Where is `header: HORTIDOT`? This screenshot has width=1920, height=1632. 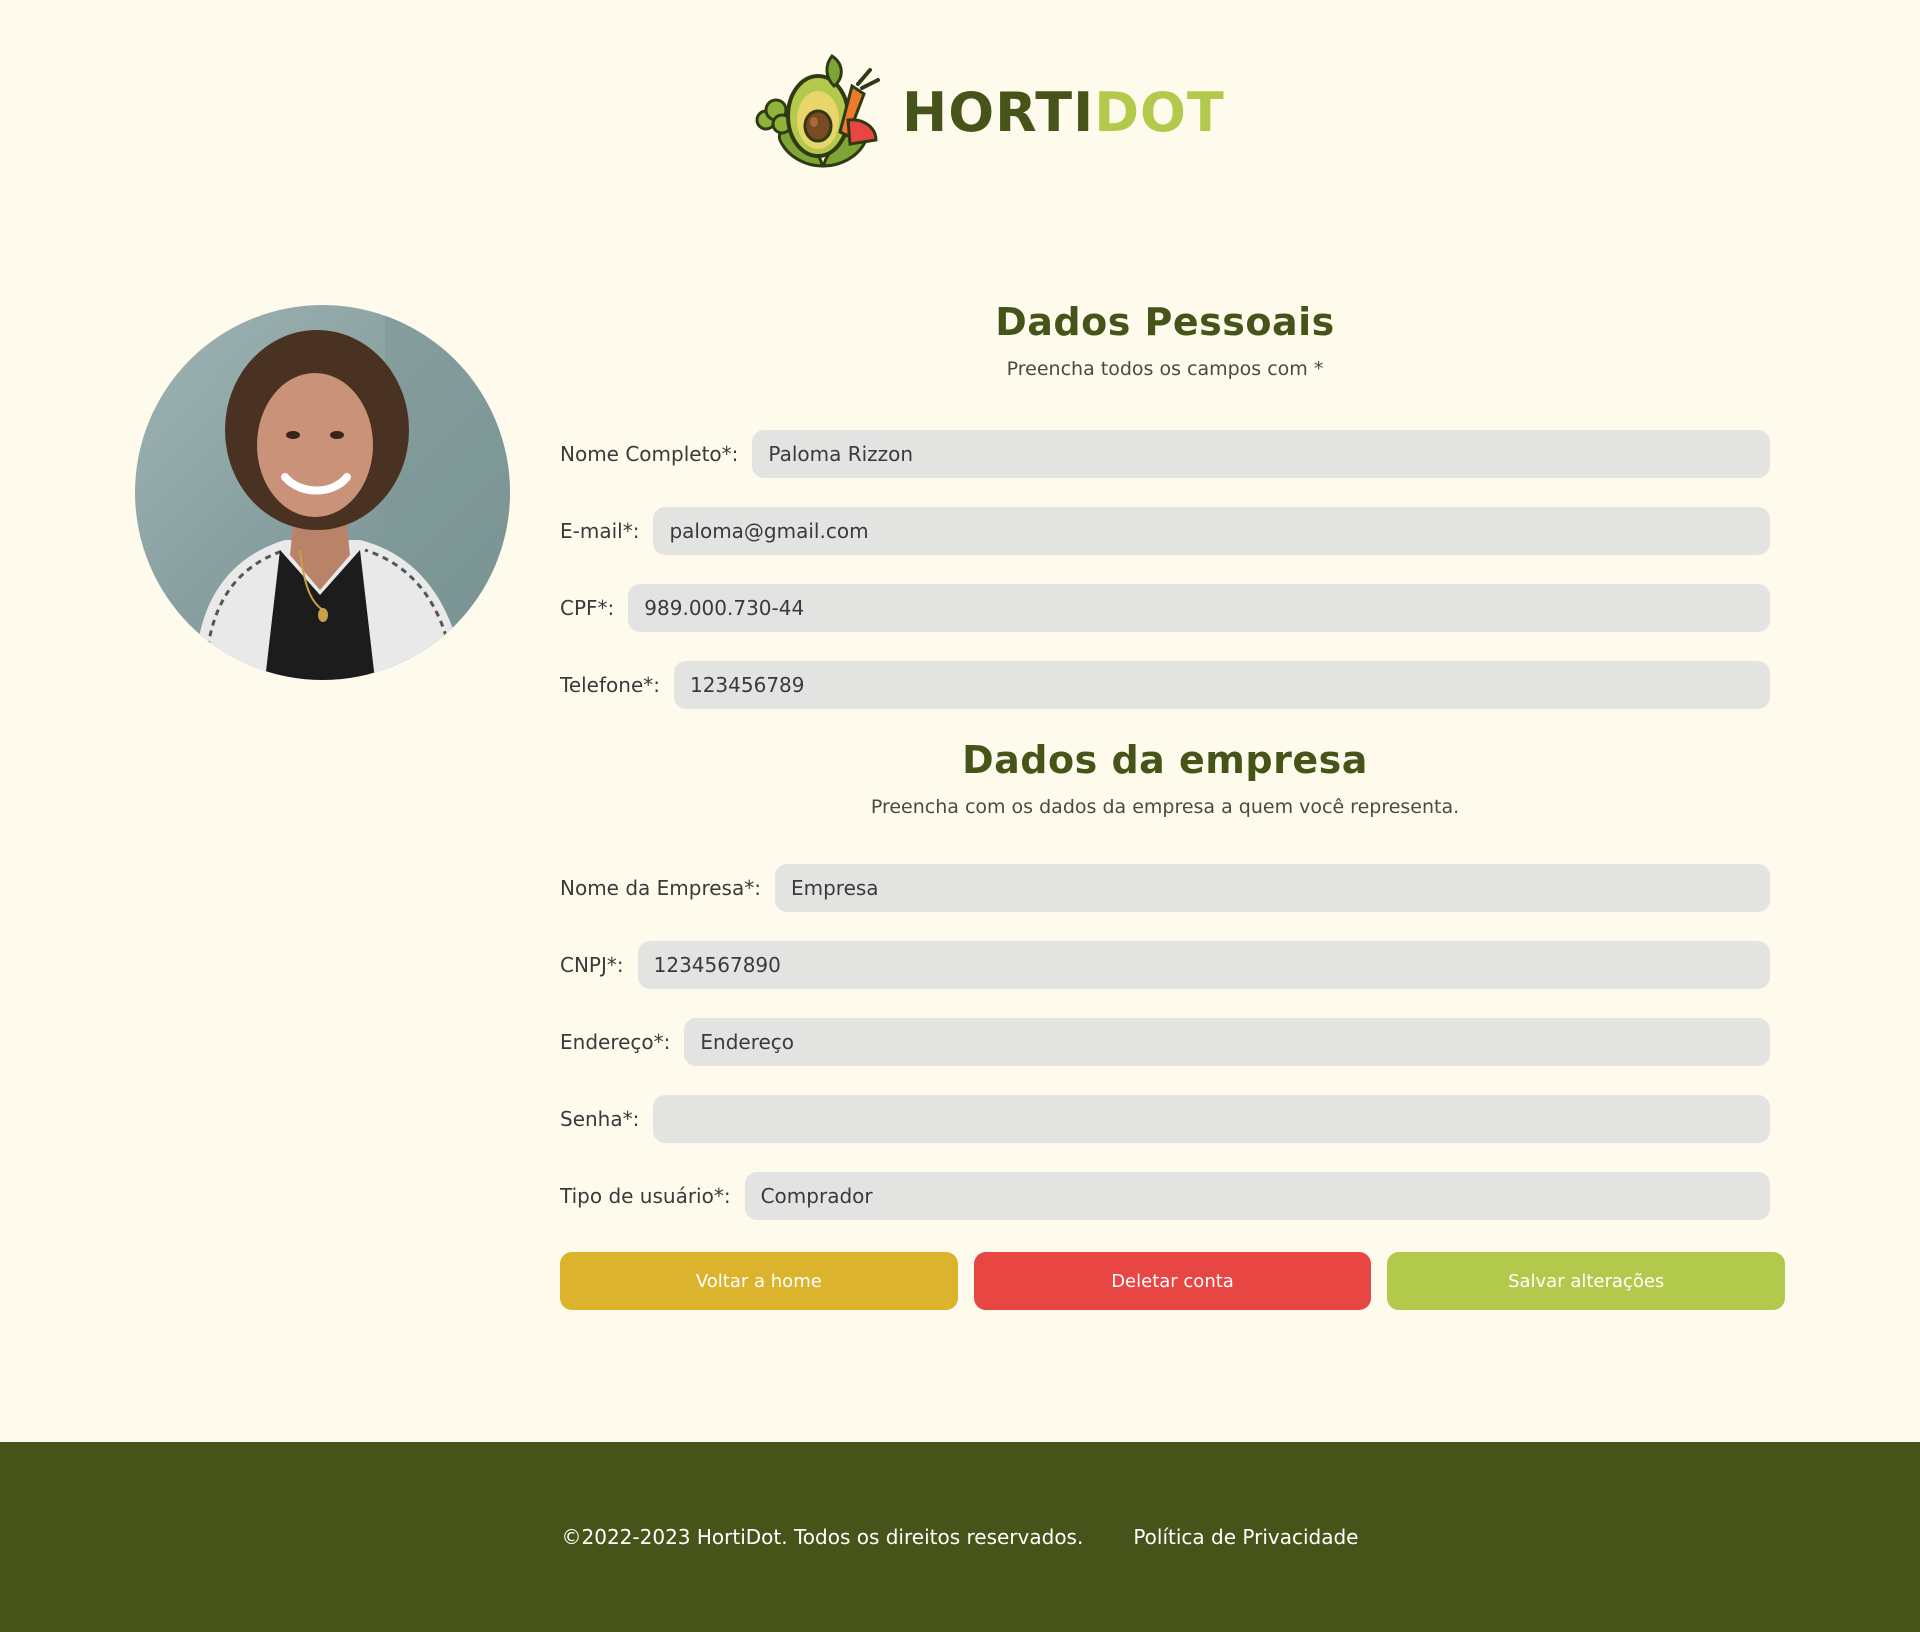
header: HORTIDOT is located at coordinates (960, 115).